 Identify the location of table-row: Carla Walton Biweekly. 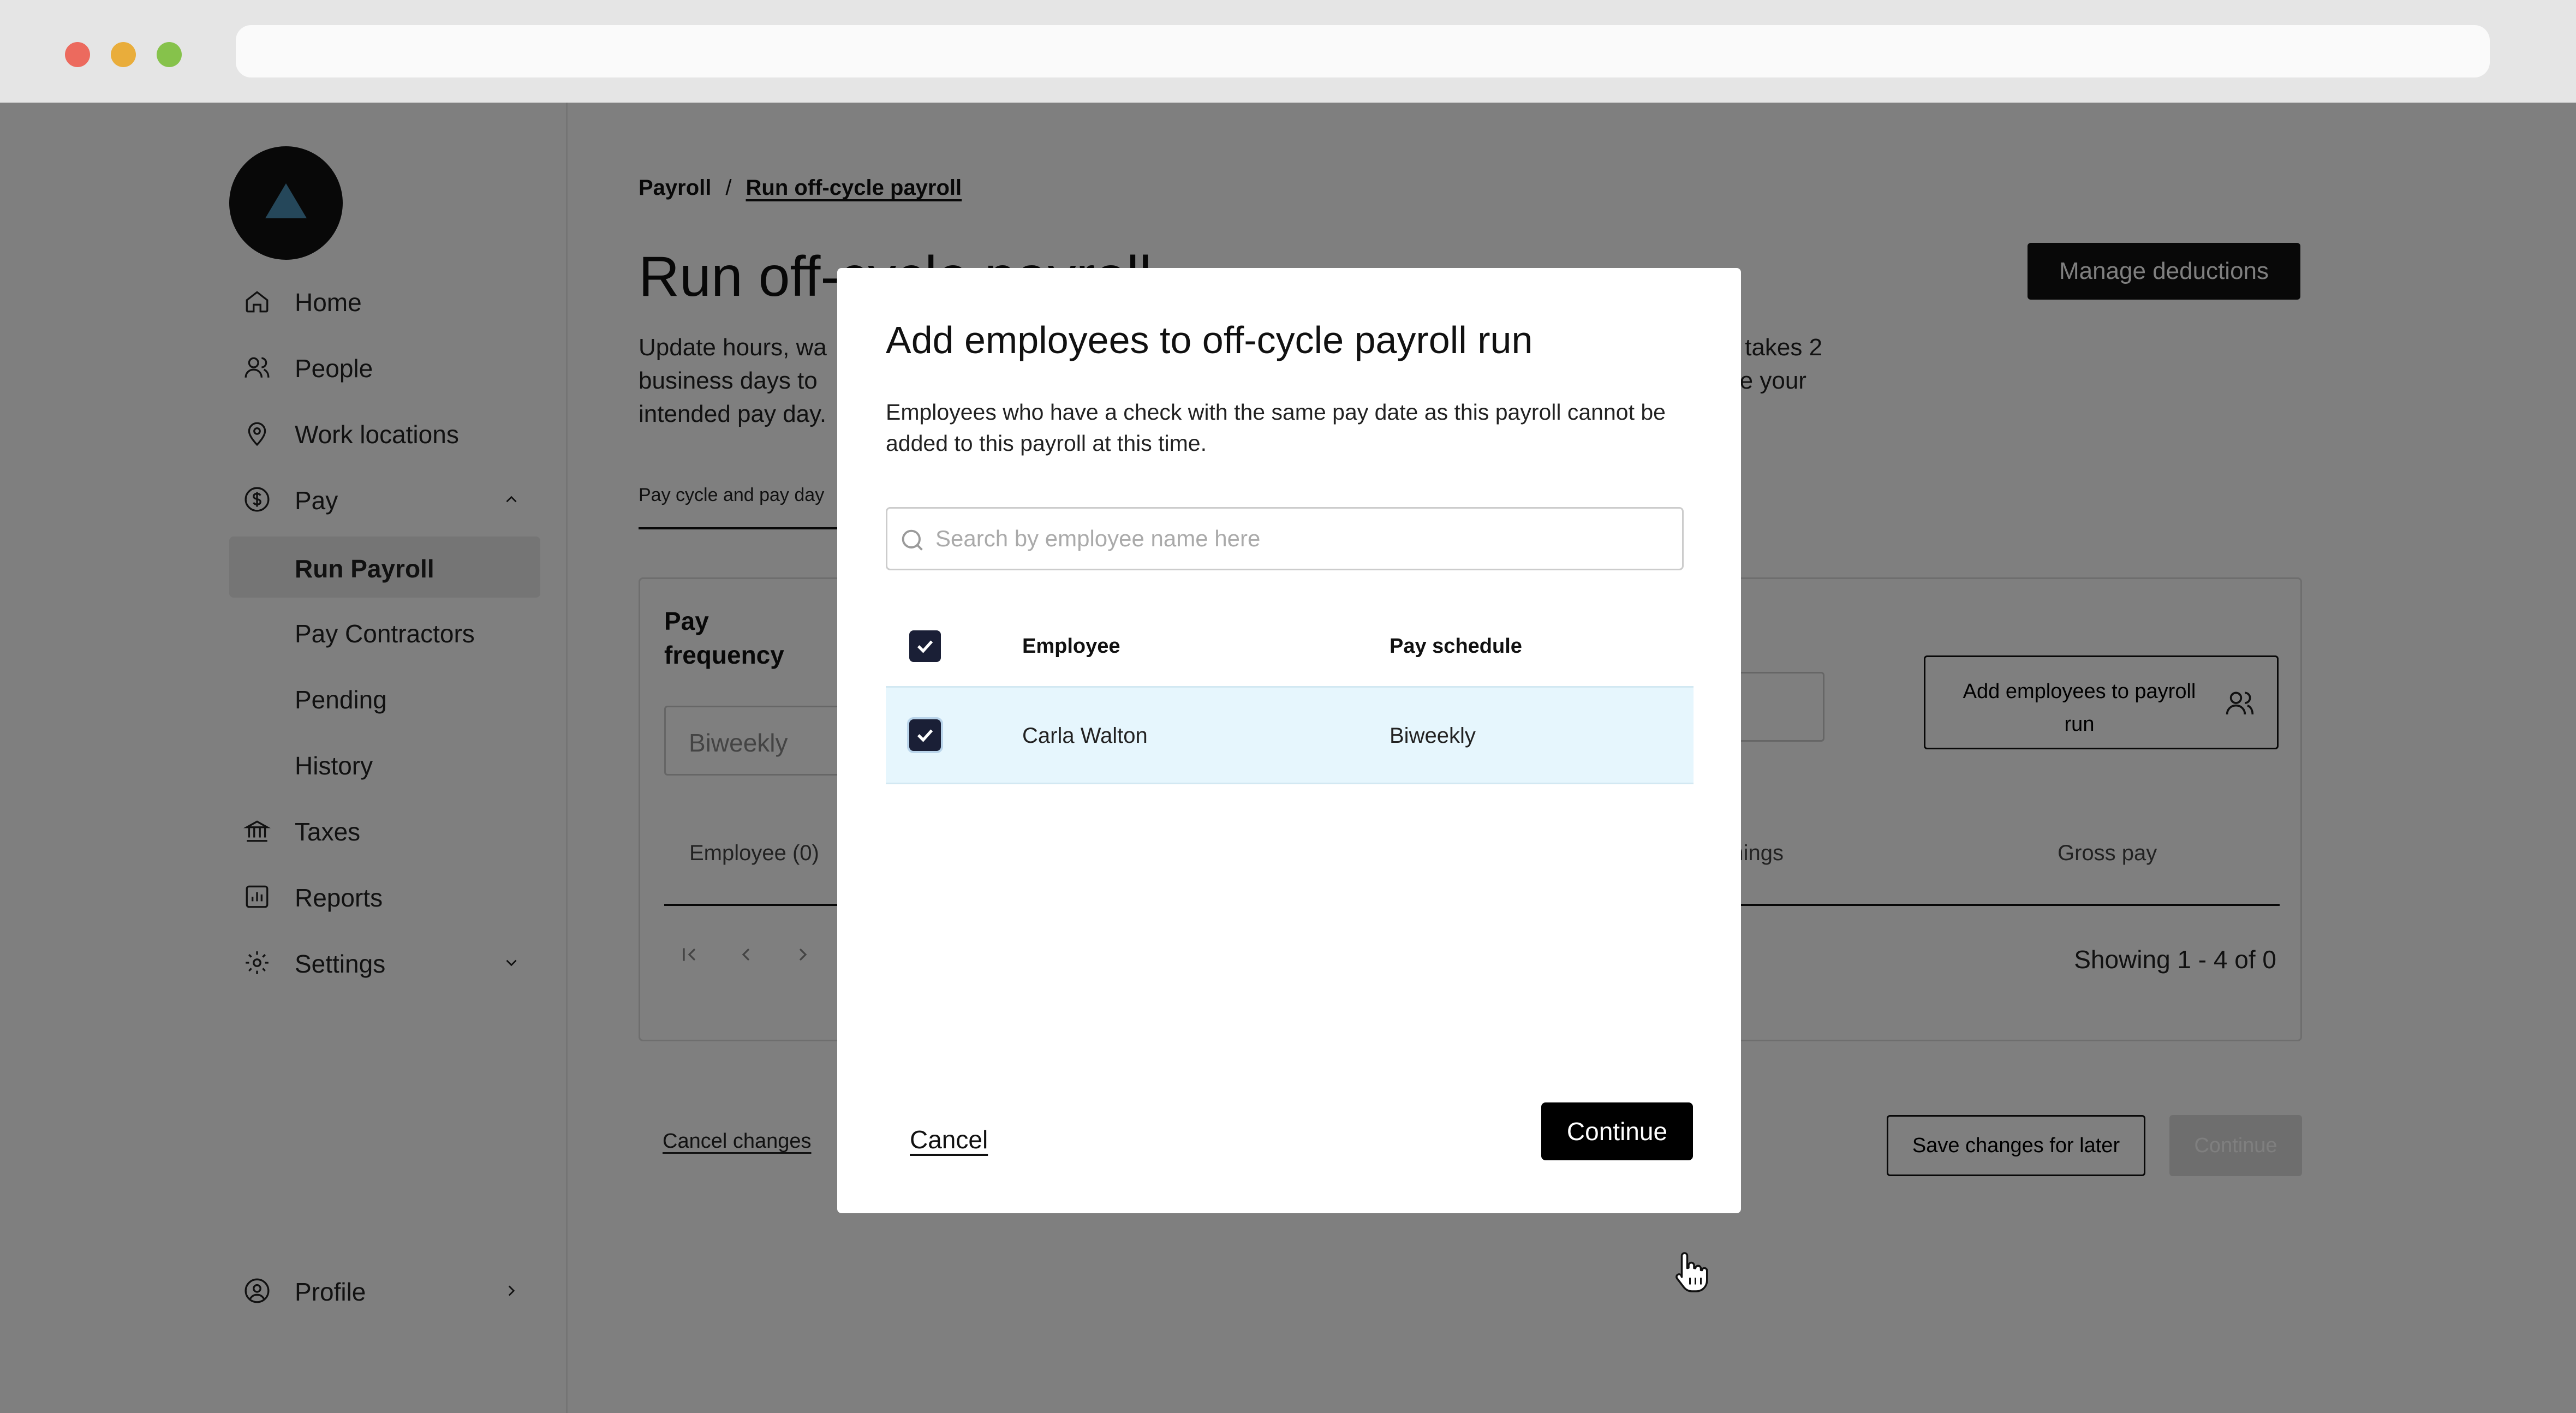
(1290, 735).